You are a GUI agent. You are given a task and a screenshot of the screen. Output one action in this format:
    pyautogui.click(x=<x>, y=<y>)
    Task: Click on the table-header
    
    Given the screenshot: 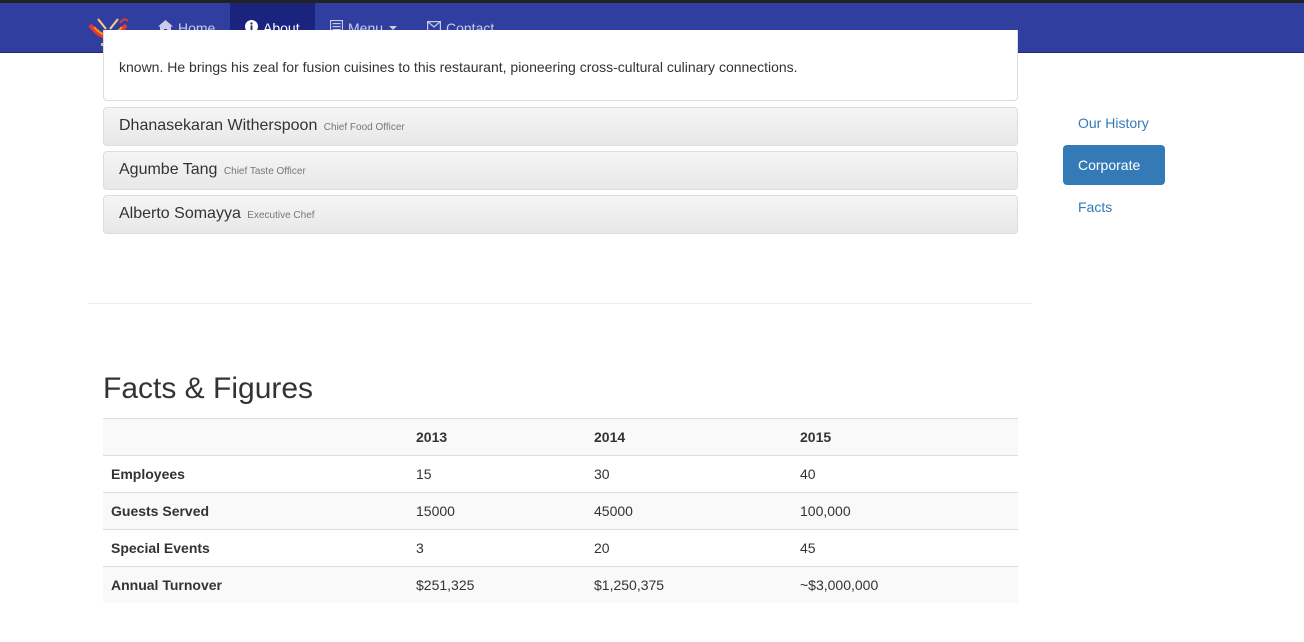 What is the action you would take?
    pyautogui.click(x=255, y=437)
    